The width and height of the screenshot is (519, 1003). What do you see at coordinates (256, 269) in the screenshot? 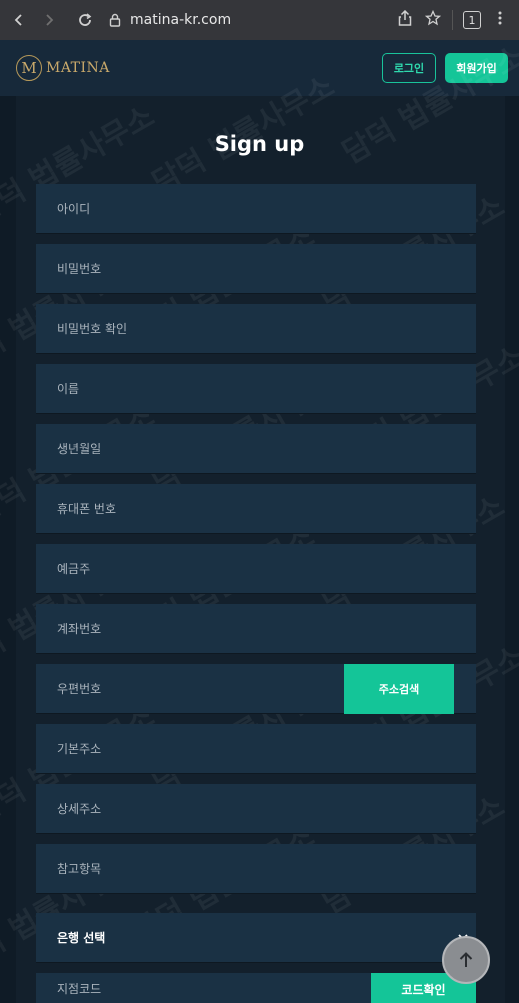
I see `password-field: 비밀번호` at bounding box center [256, 269].